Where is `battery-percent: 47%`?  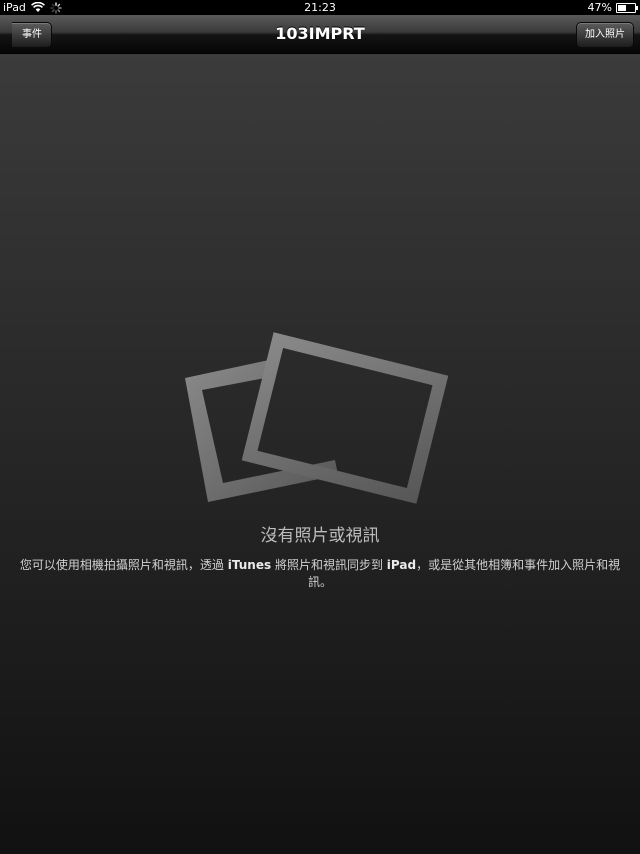 battery-percent: 47% is located at coordinates (599, 7).